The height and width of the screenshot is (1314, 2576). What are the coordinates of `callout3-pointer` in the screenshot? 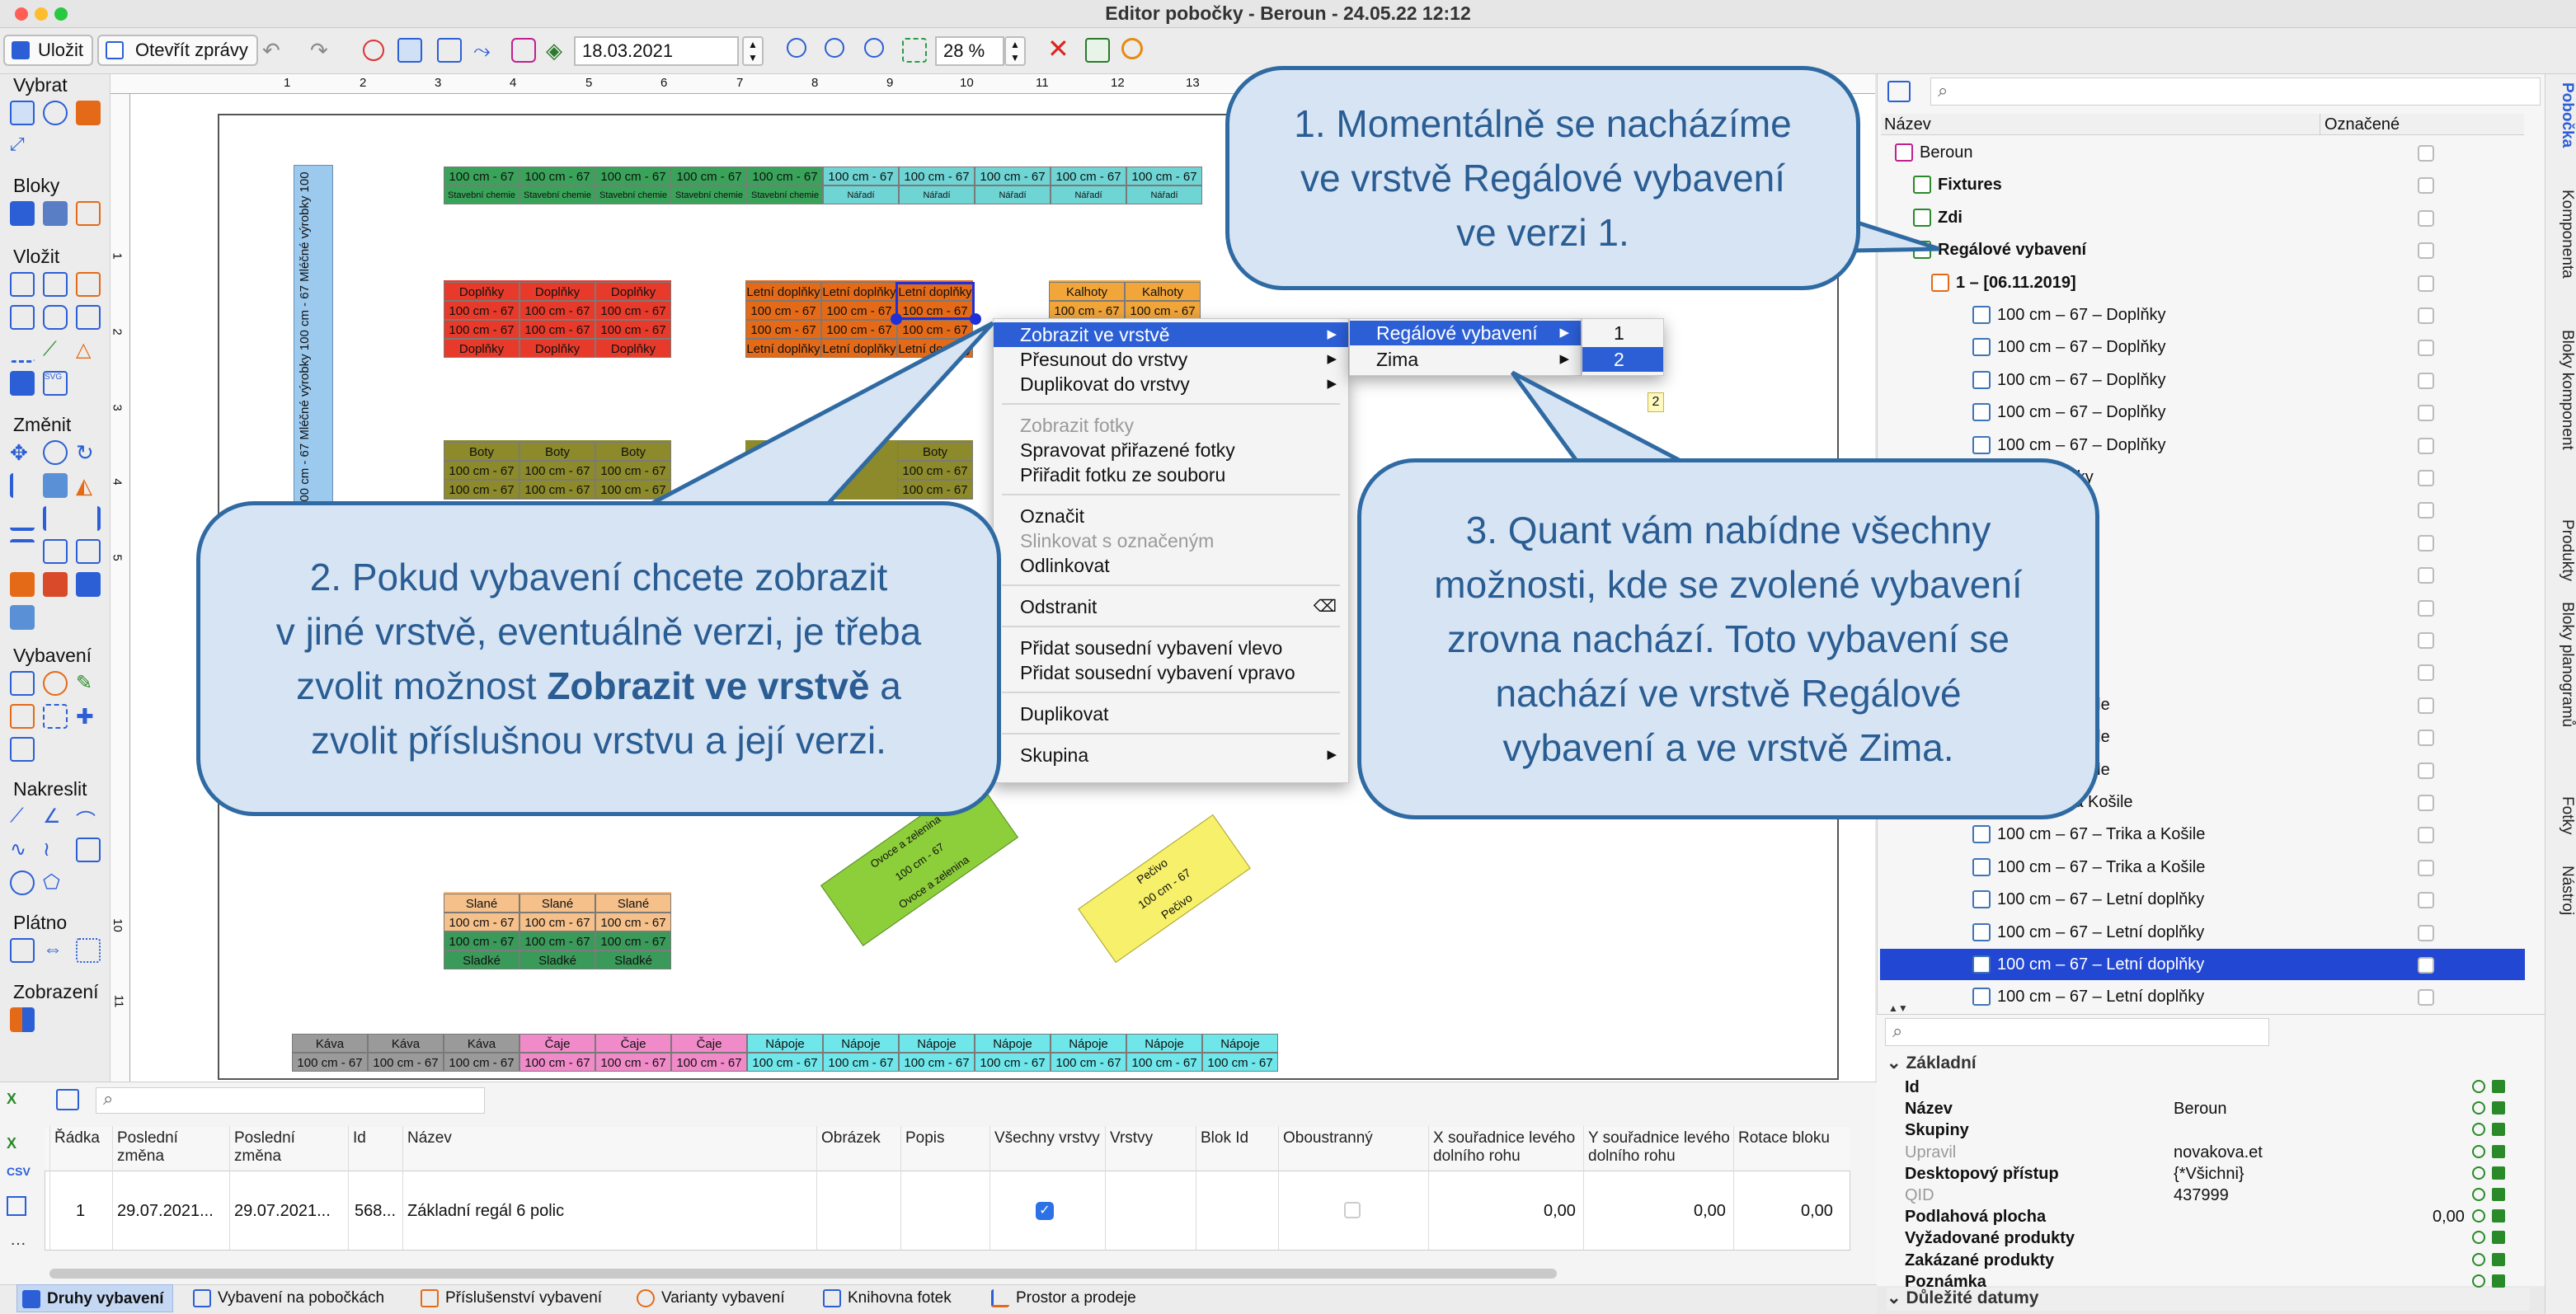 It's located at (1600, 421).